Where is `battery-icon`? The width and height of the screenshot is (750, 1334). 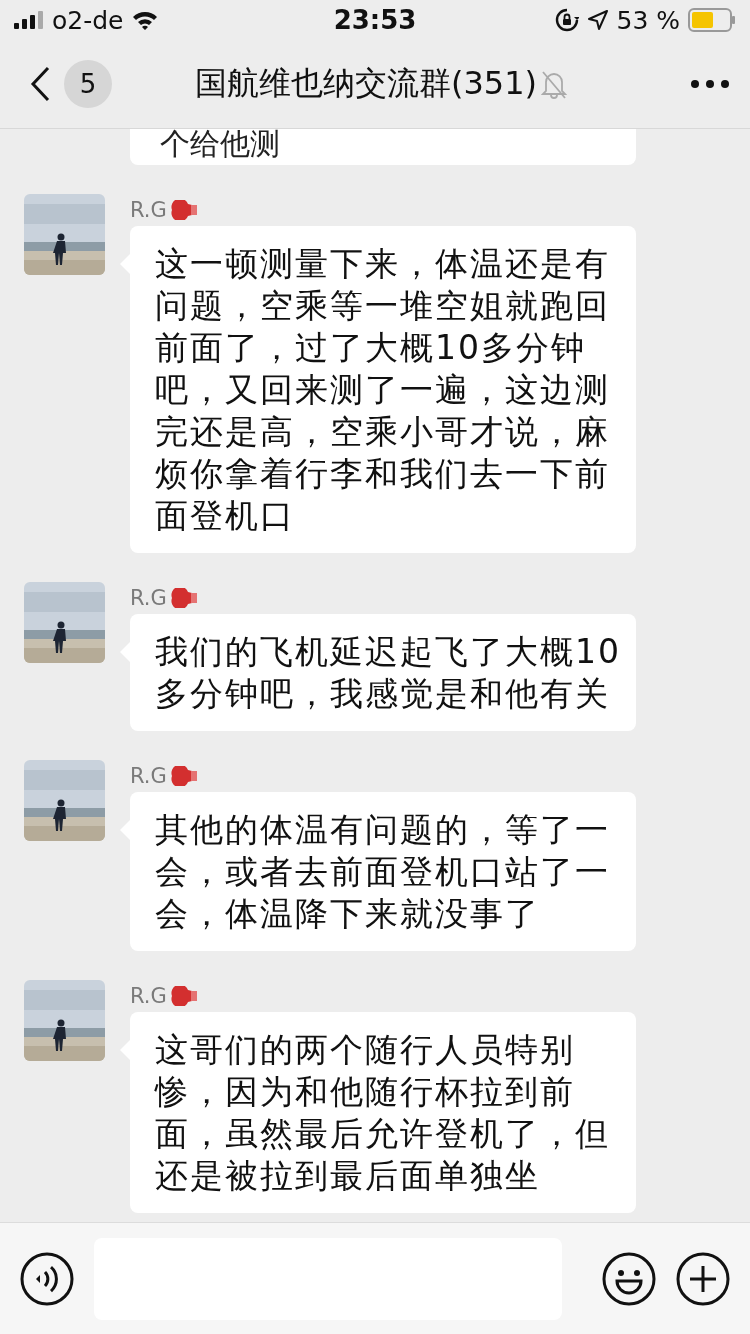
battery-icon is located at coordinates (712, 20).